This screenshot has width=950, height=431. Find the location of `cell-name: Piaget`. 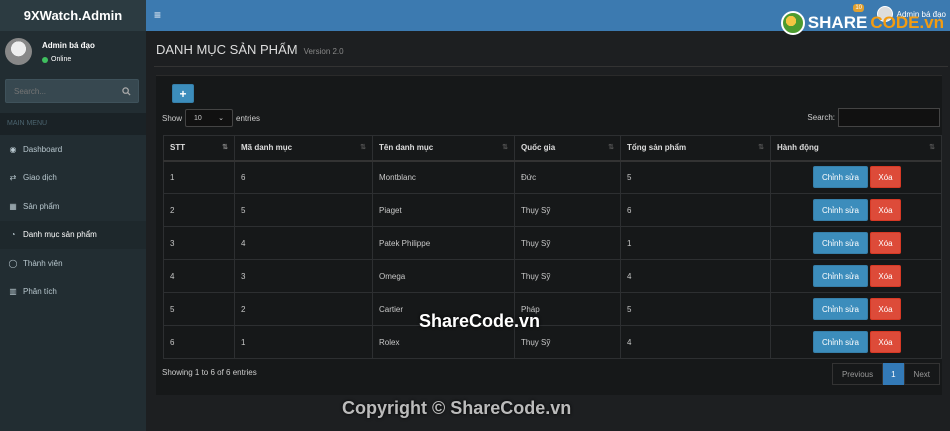

cell-name: Piaget is located at coordinates (443, 210).